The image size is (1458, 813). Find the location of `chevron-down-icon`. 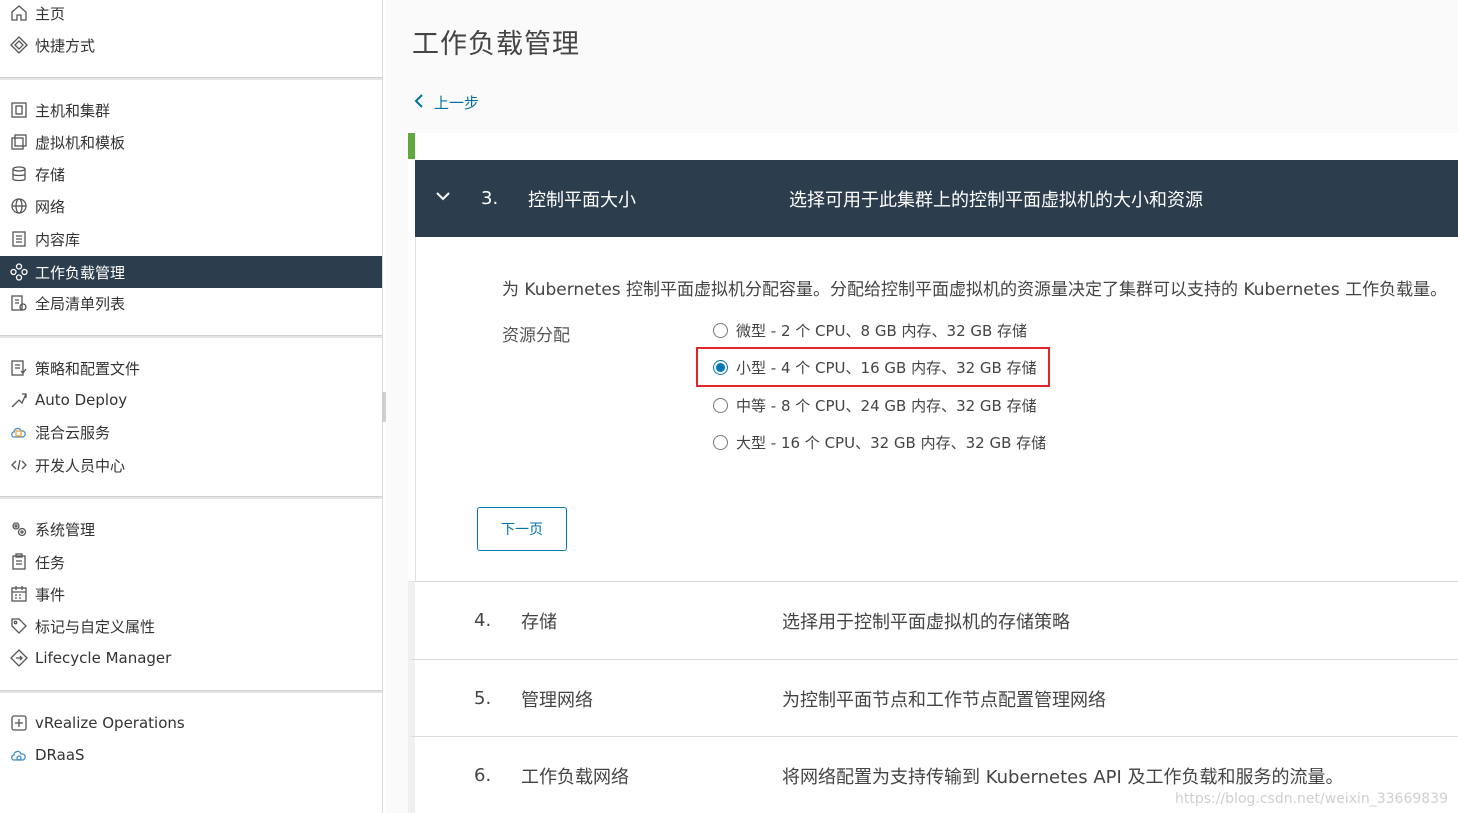

chevron-down-icon is located at coordinates (445, 198).